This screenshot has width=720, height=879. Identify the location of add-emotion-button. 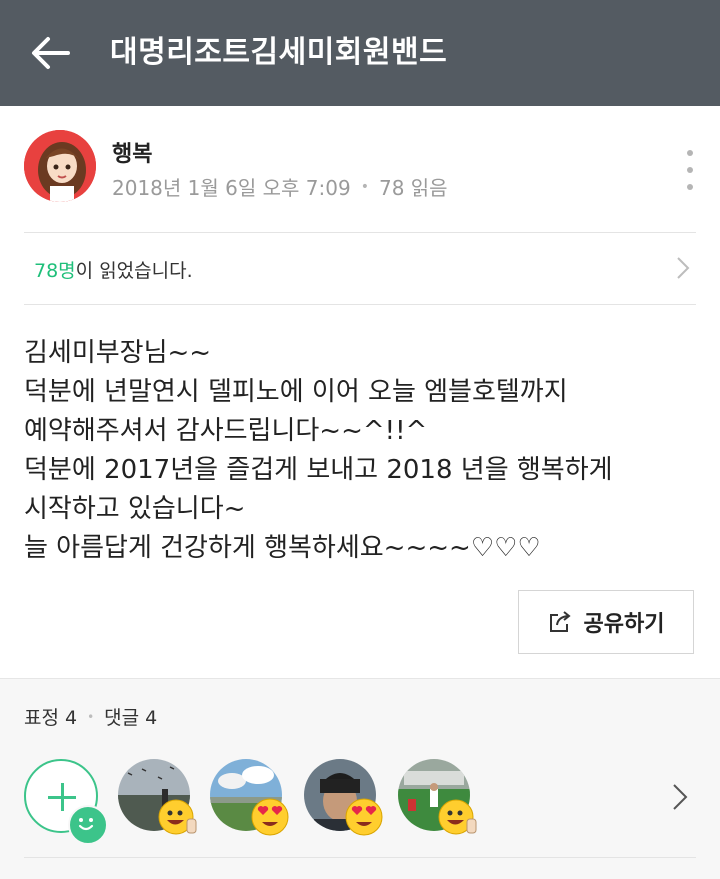
(66, 802).